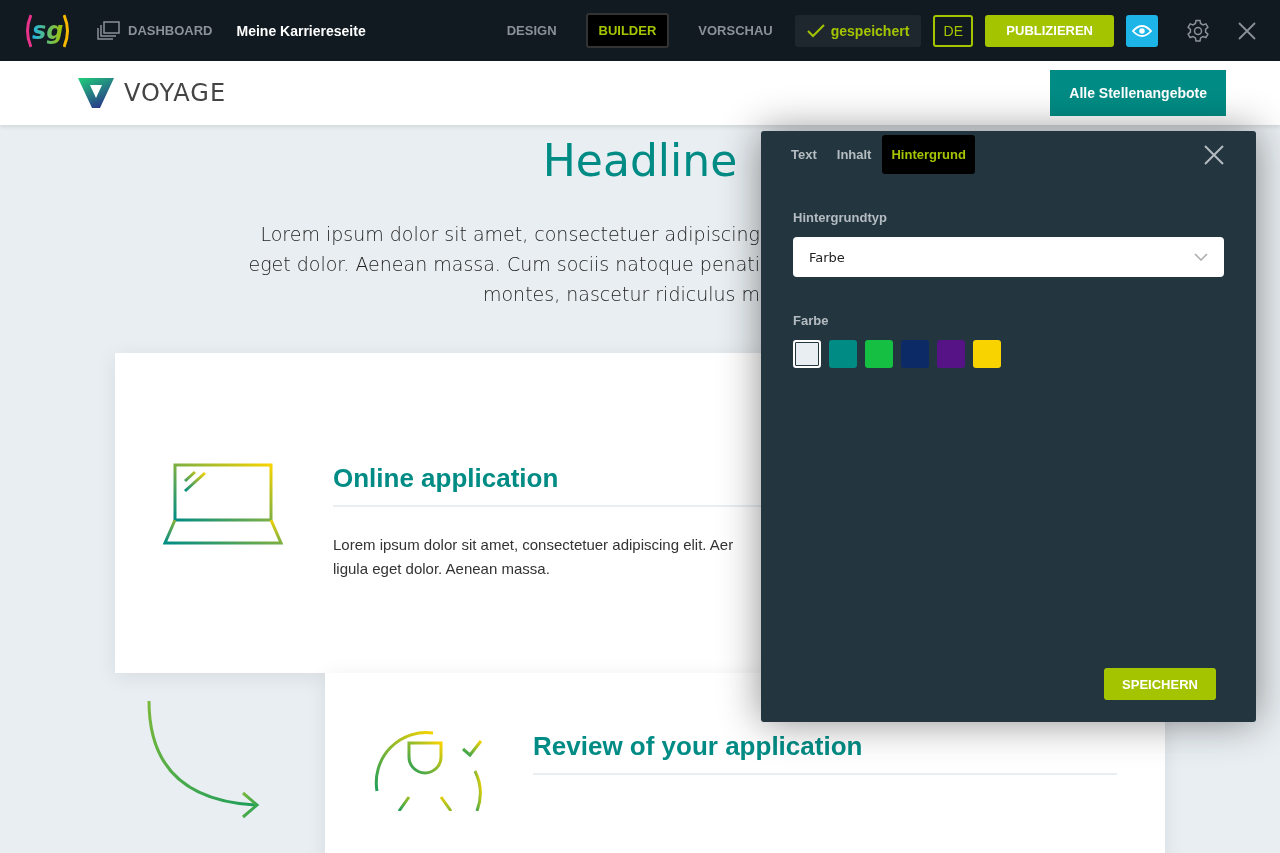 This screenshot has width=1280, height=853. What do you see at coordinates (531, 30) in the screenshot?
I see `mode-tab: DESIGN` at bounding box center [531, 30].